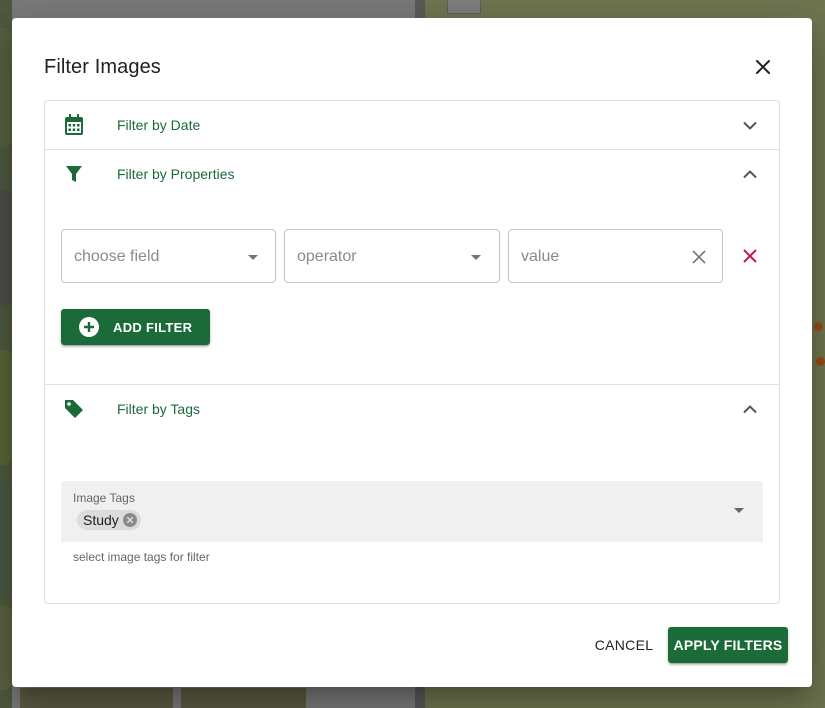  I want to click on close-icon, so click(763, 67).